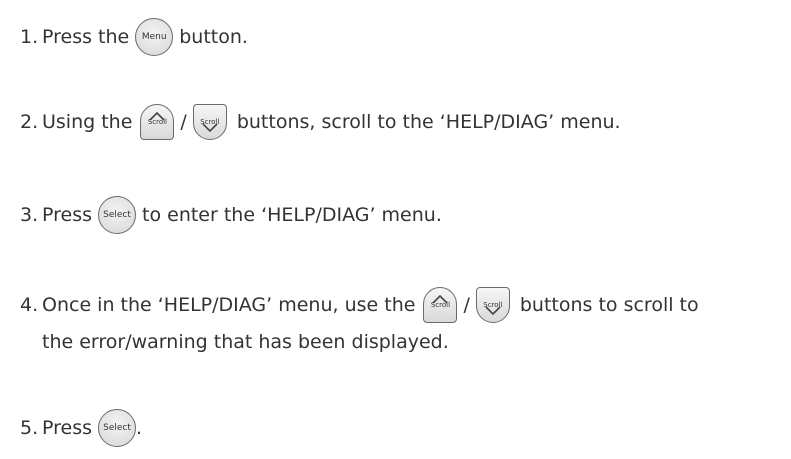  What do you see at coordinates (139, 428) in the screenshot?
I see `step-text: .` at bounding box center [139, 428].